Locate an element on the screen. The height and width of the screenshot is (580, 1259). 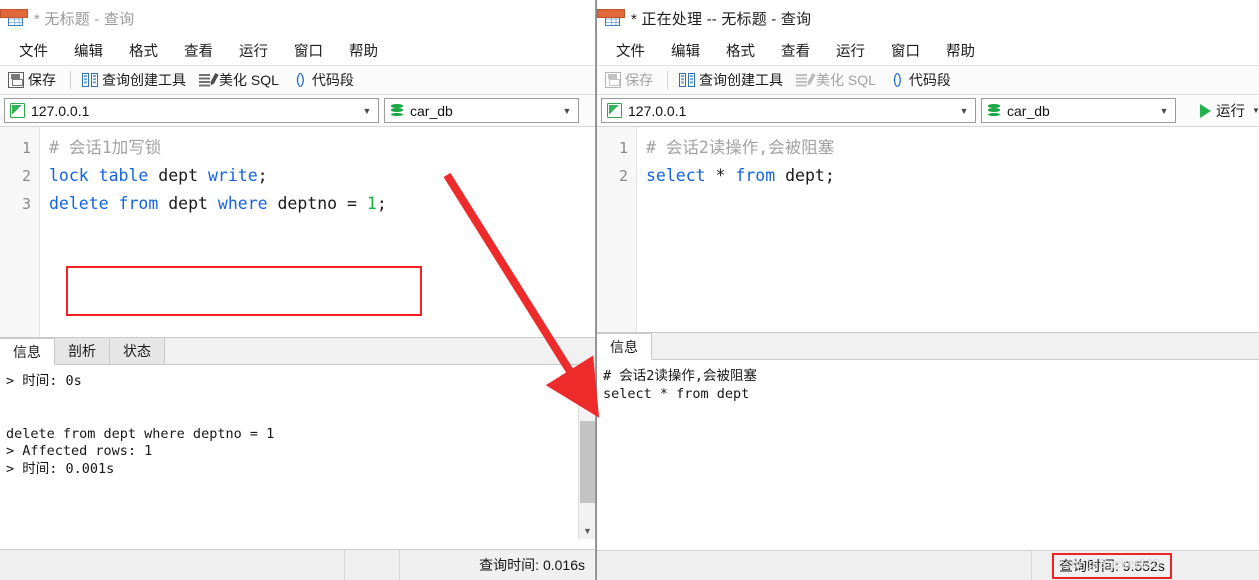
code-token: 1 is located at coordinates (371, 203).